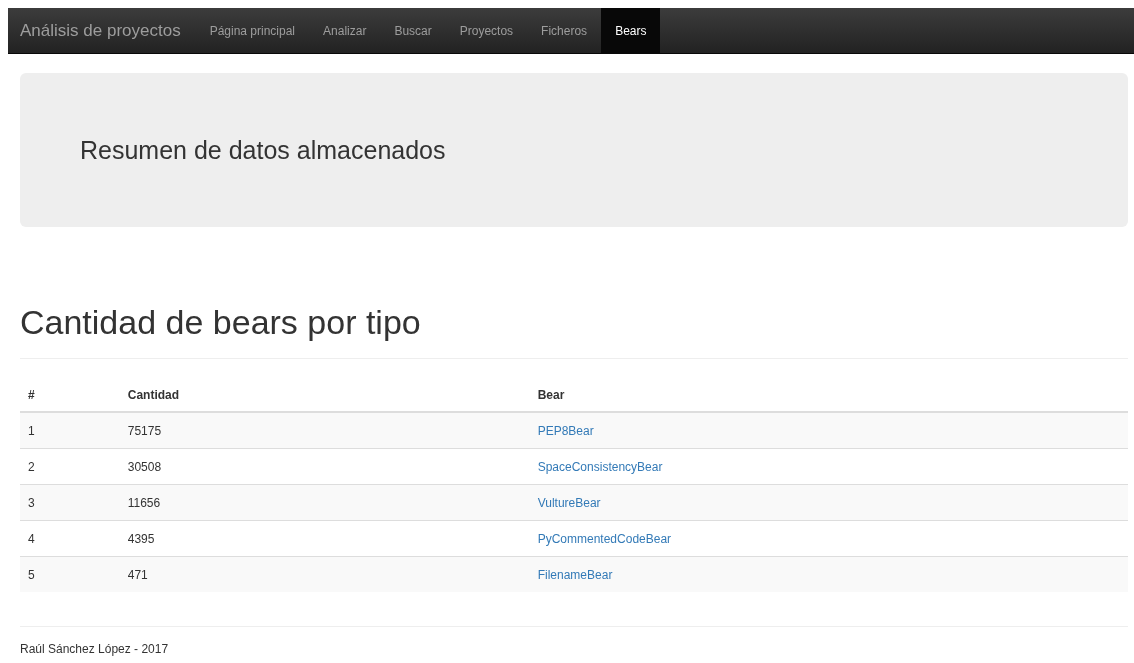 The height and width of the screenshot is (663, 1134). What do you see at coordinates (70, 538) in the screenshot?
I see `table-cell: 4` at bounding box center [70, 538].